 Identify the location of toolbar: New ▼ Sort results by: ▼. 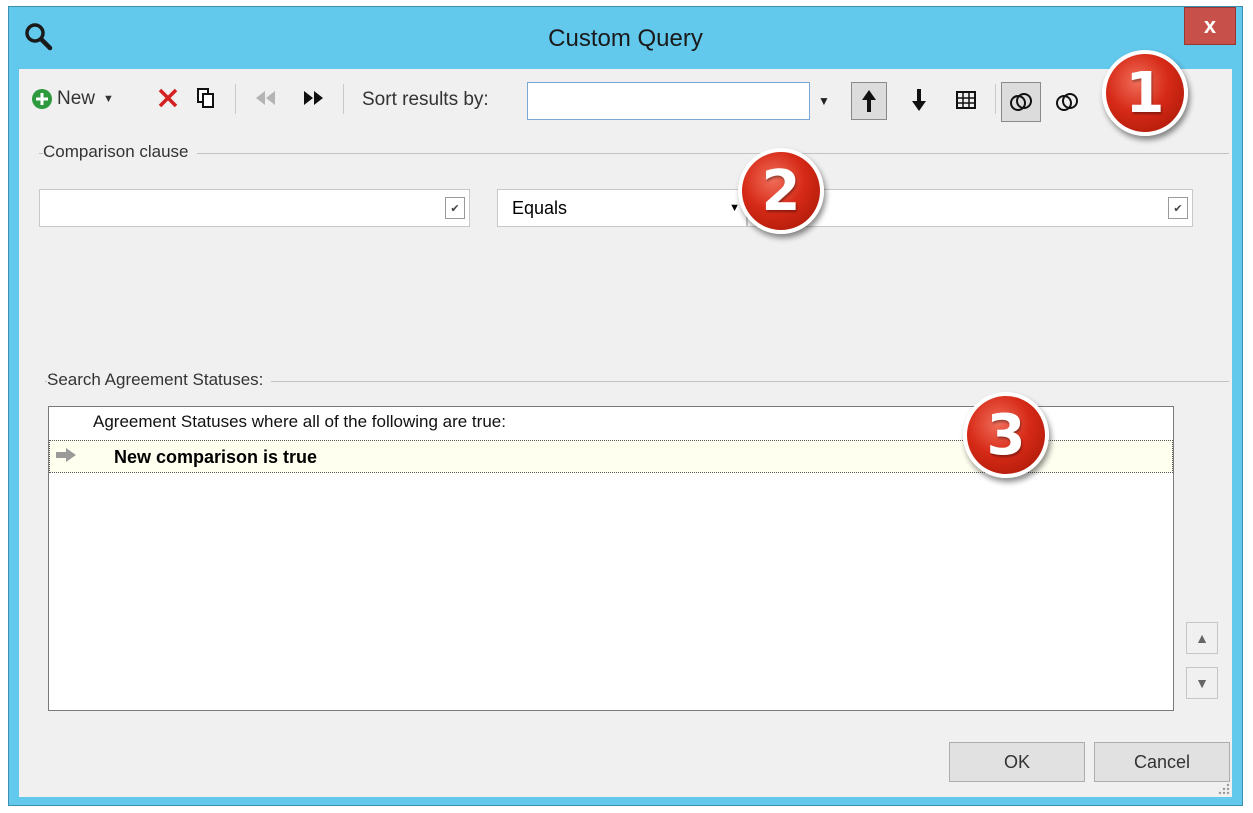
(625, 95).